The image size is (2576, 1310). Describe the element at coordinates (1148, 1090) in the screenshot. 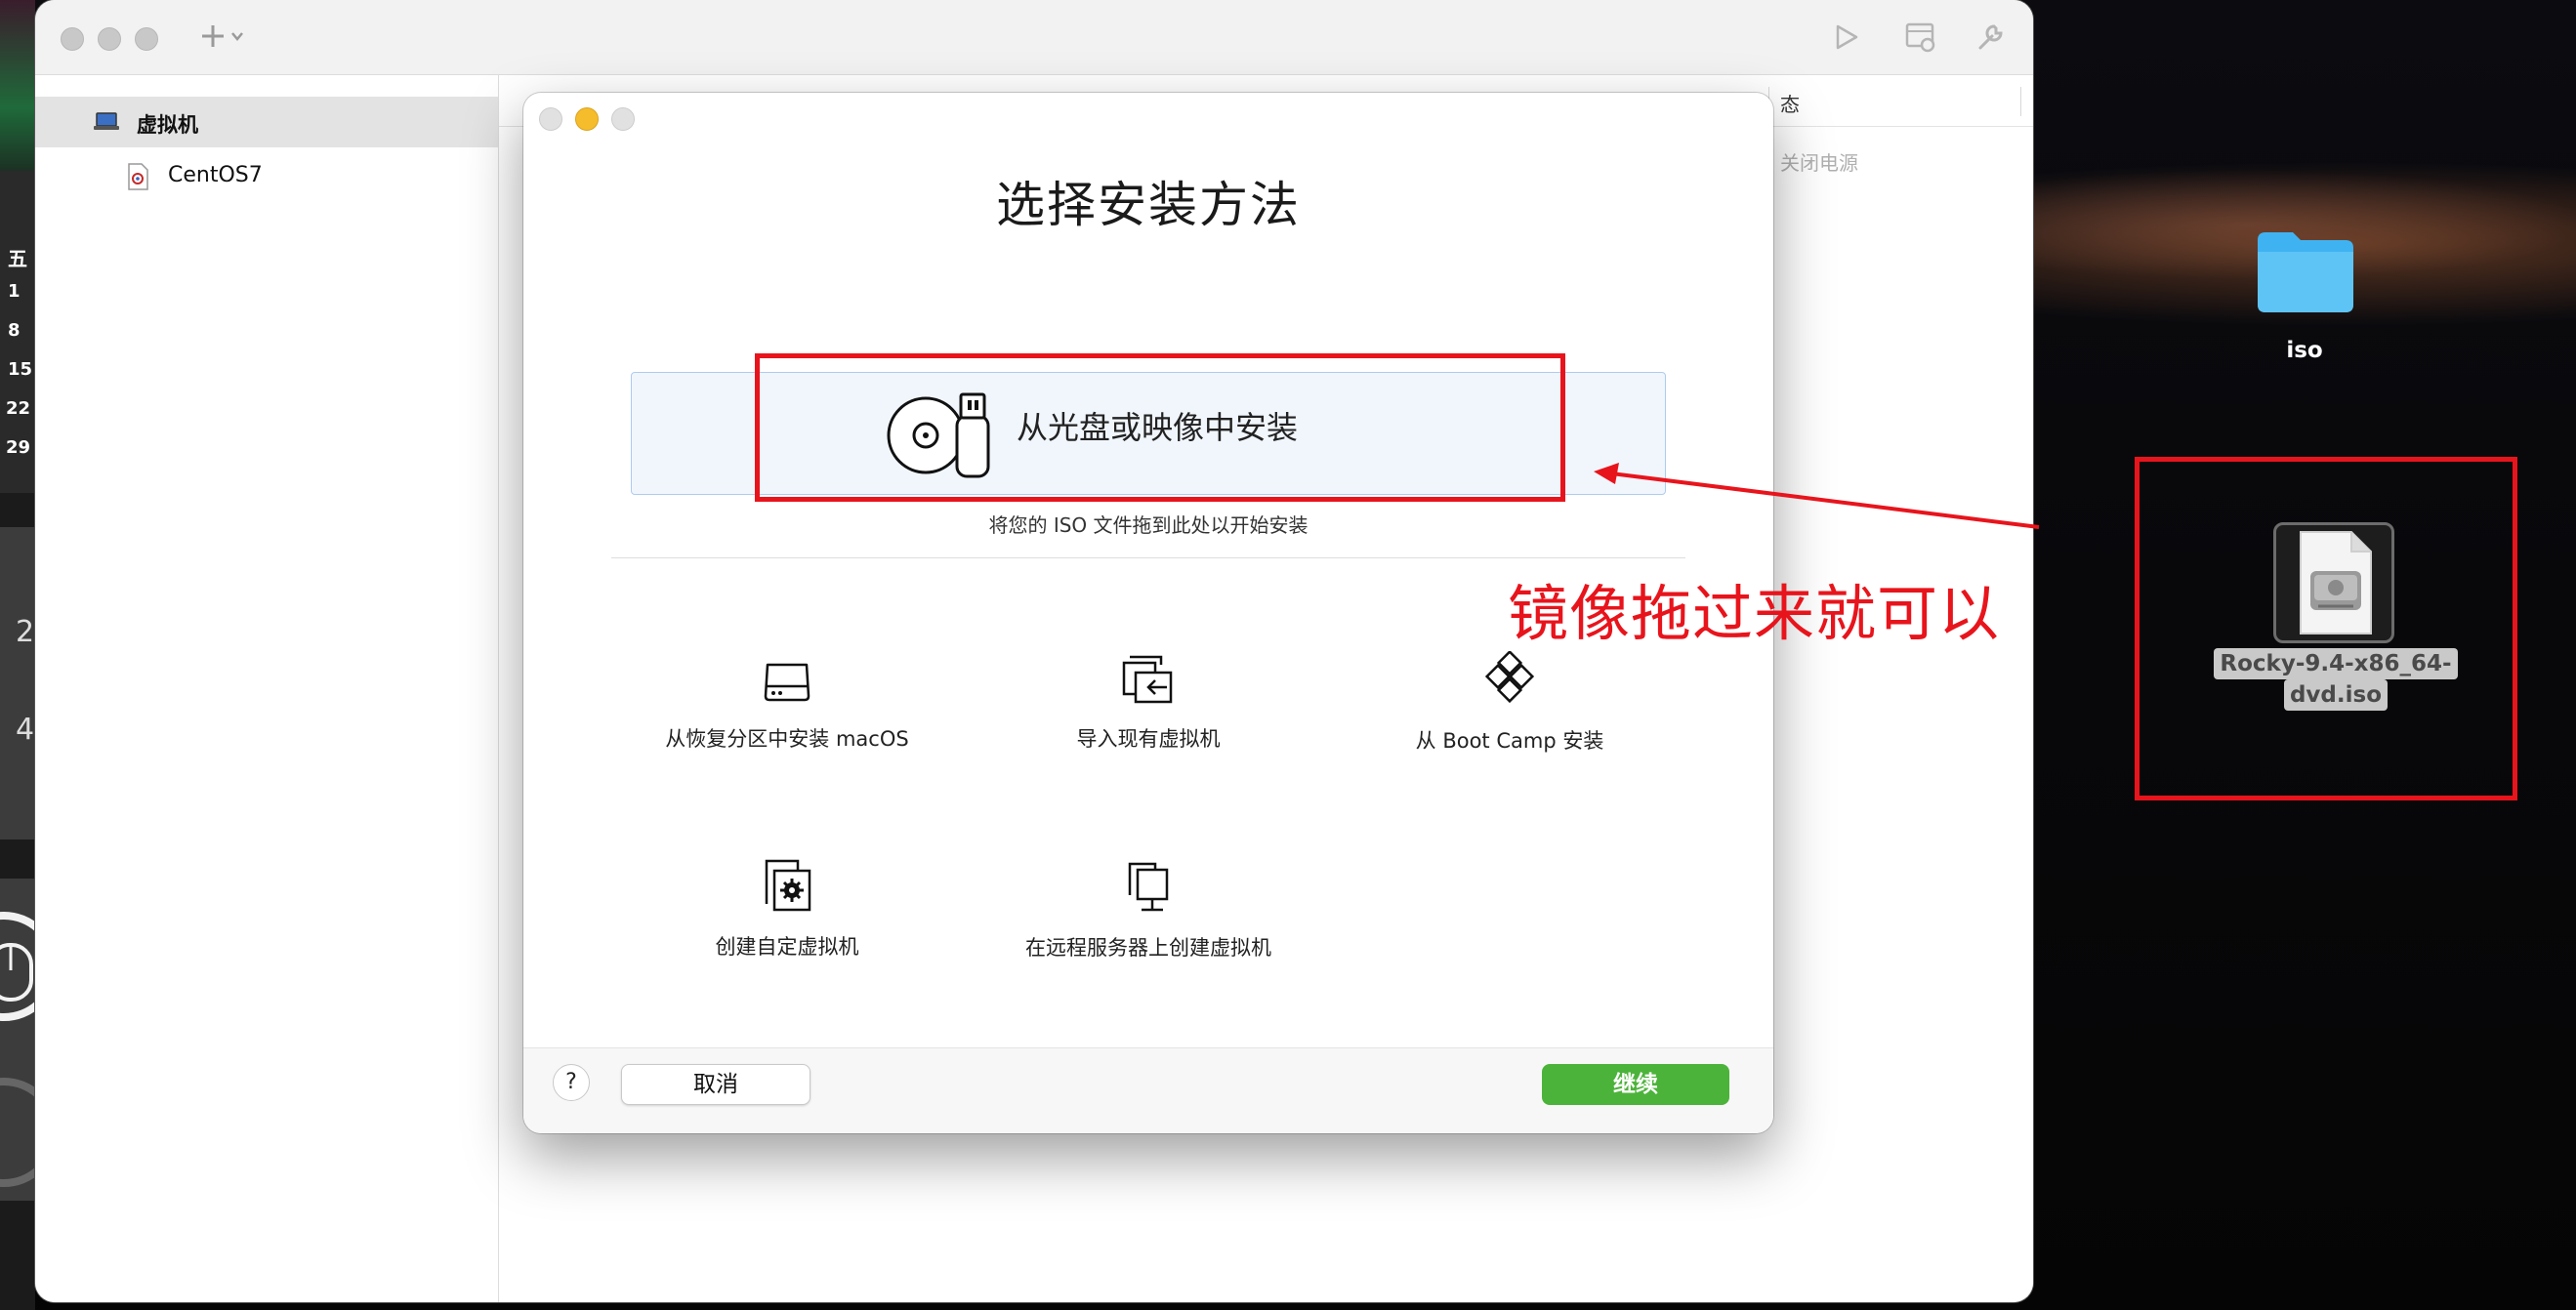

I see `dialog-footer: ? 取消 继续` at that location.